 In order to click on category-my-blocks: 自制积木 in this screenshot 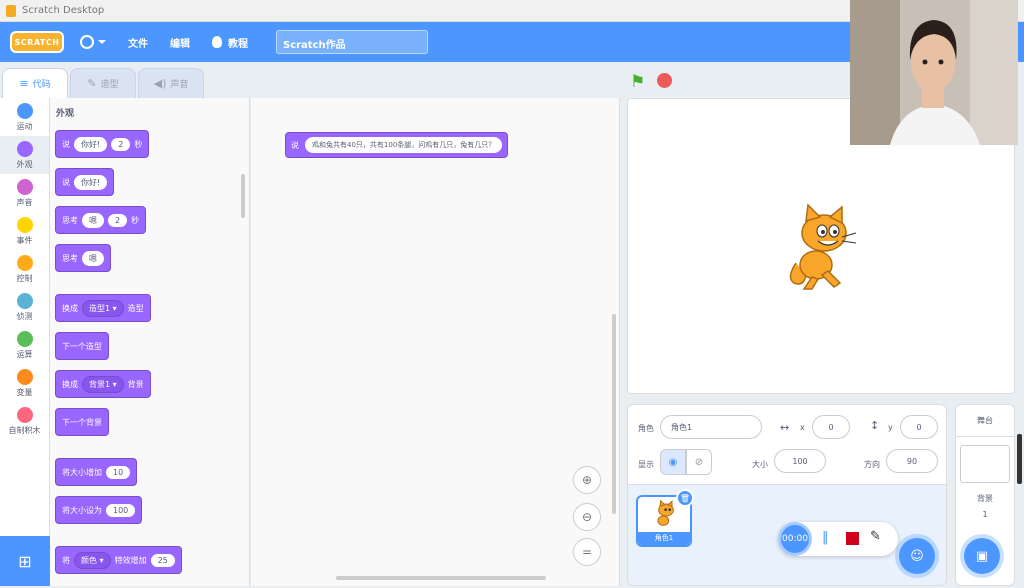, I will do `click(24, 421)`.